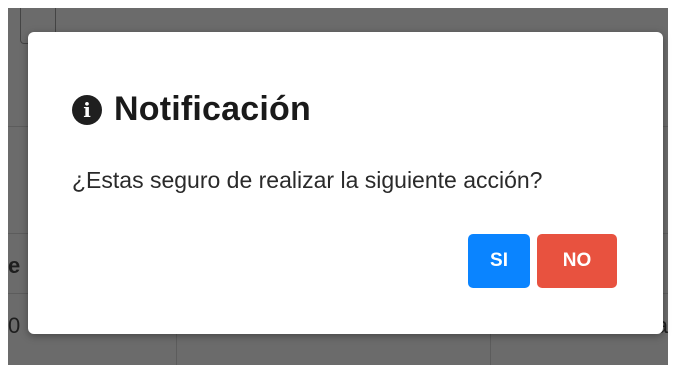 Image resolution: width=684 pixels, height=365 pixels. I want to click on background-text-fragment: 0, so click(14, 325).